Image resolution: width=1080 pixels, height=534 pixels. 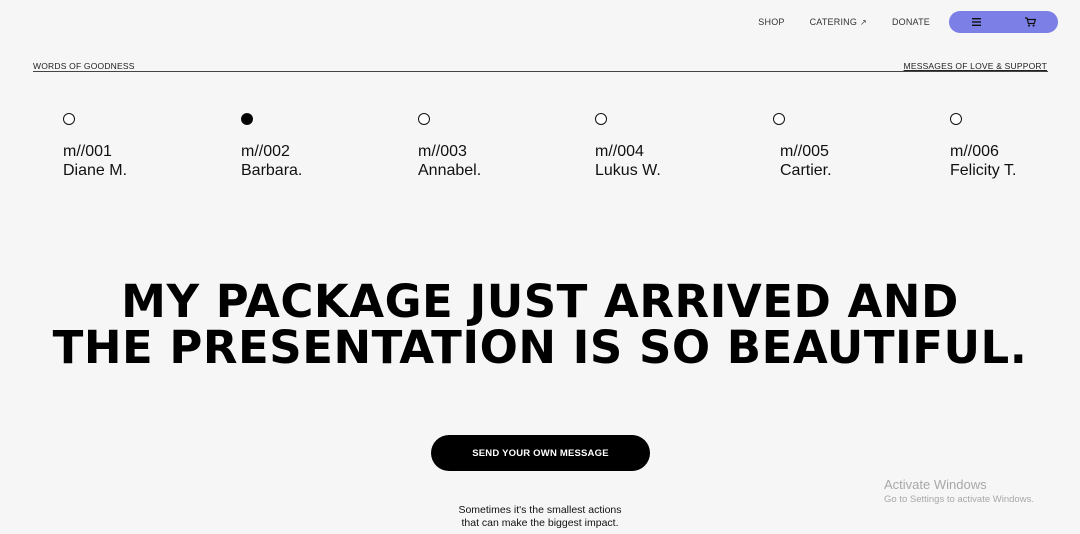 What do you see at coordinates (540, 347) in the screenshot?
I see `quote-line-2: THE PRESENTATION IS SO BEAUTIFUL.` at bounding box center [540, 347].